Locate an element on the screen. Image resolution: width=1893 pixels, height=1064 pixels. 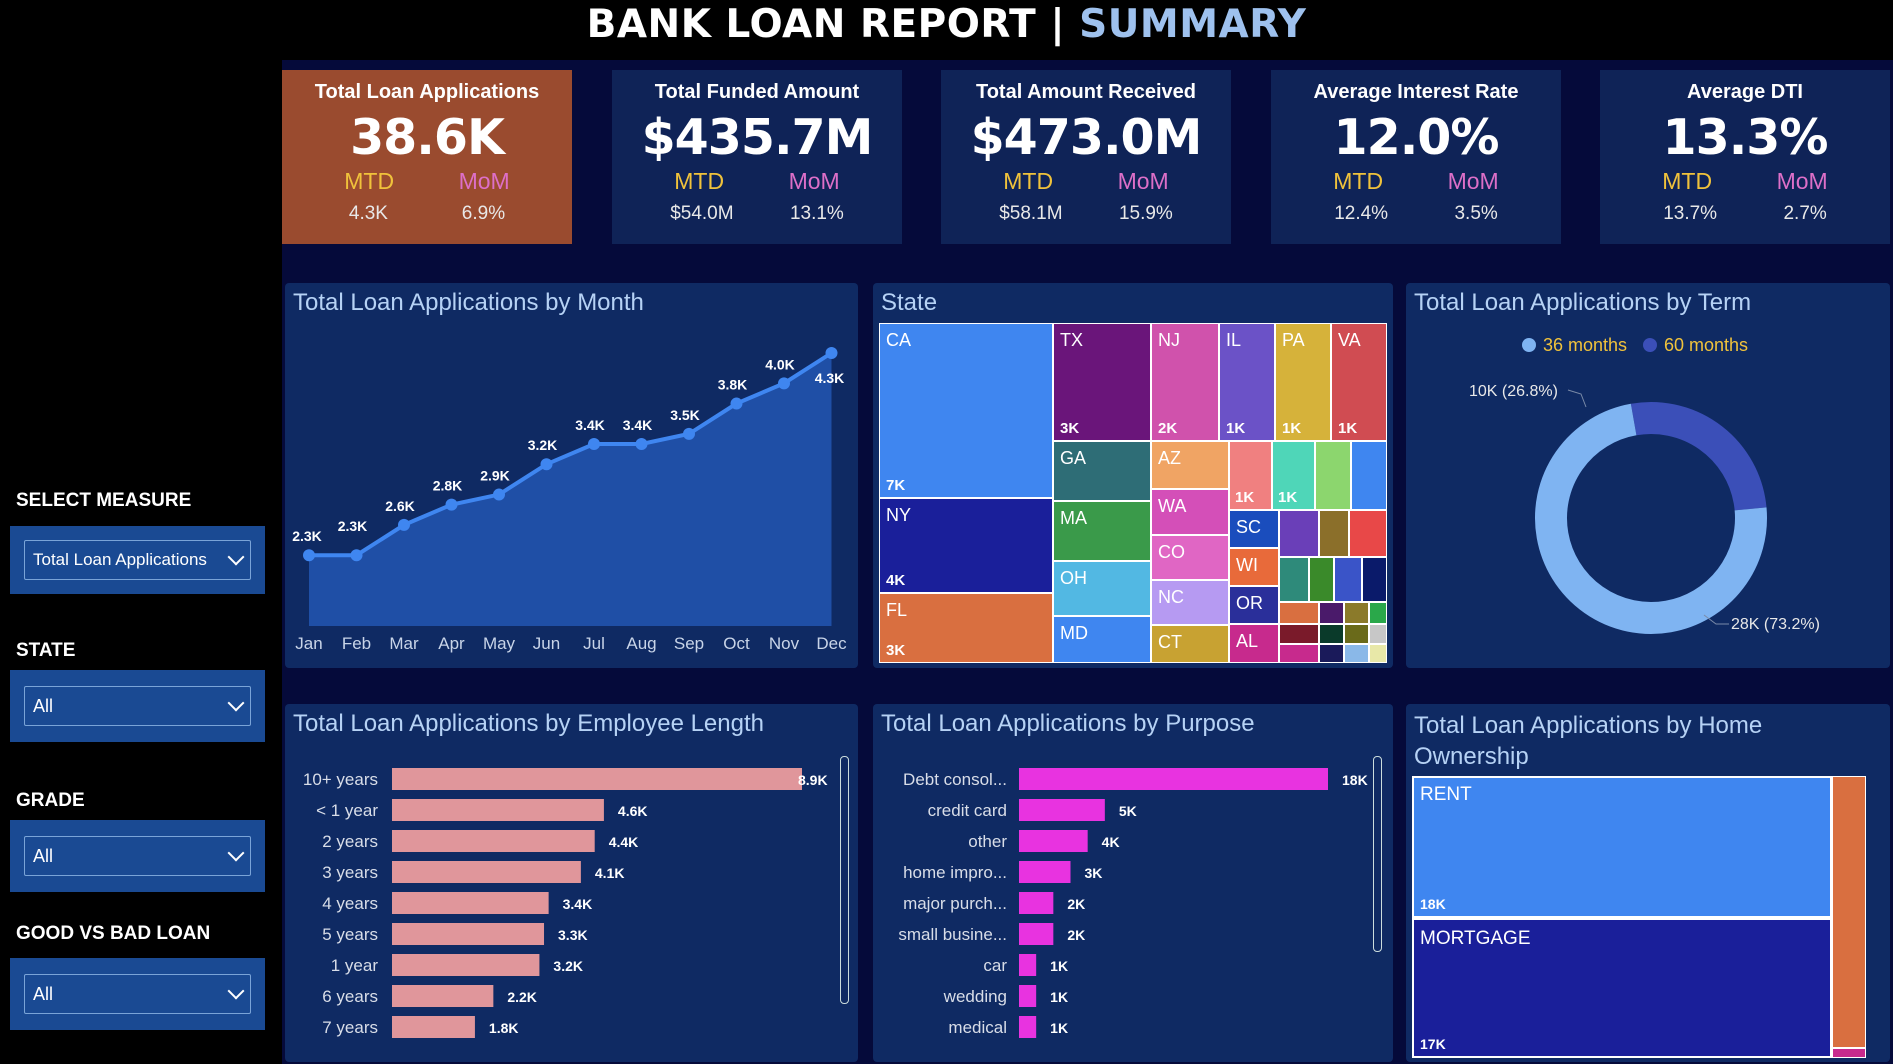
treemap-tile-wa: WA is located at coordinates (1190, 512).